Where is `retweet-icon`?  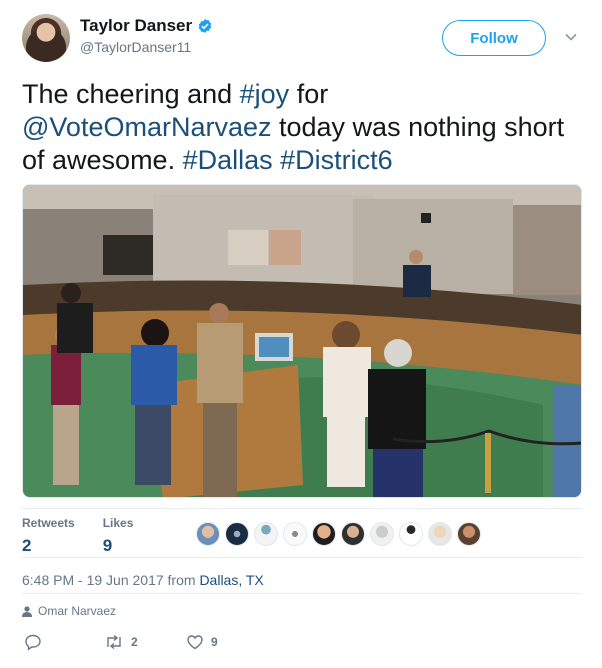
retweet-icon is located at coordinates (114, 642).